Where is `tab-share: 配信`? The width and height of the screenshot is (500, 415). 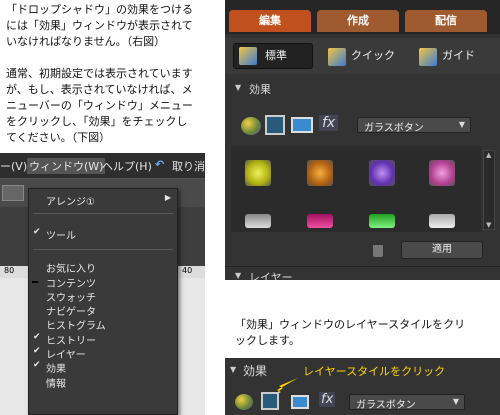
tab-share: 配信 is located at coordinates (446, 21).